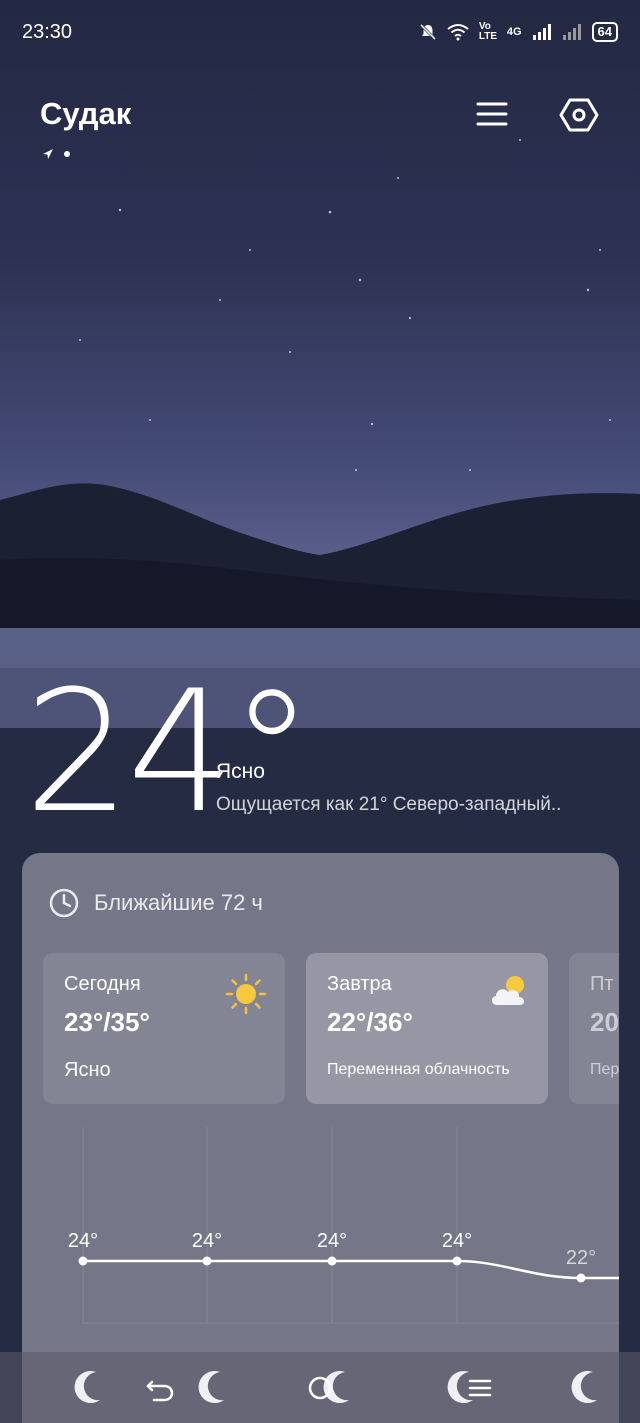  I want to click on day-card-friday: Пт 20 Пер, so click(594, 1028).